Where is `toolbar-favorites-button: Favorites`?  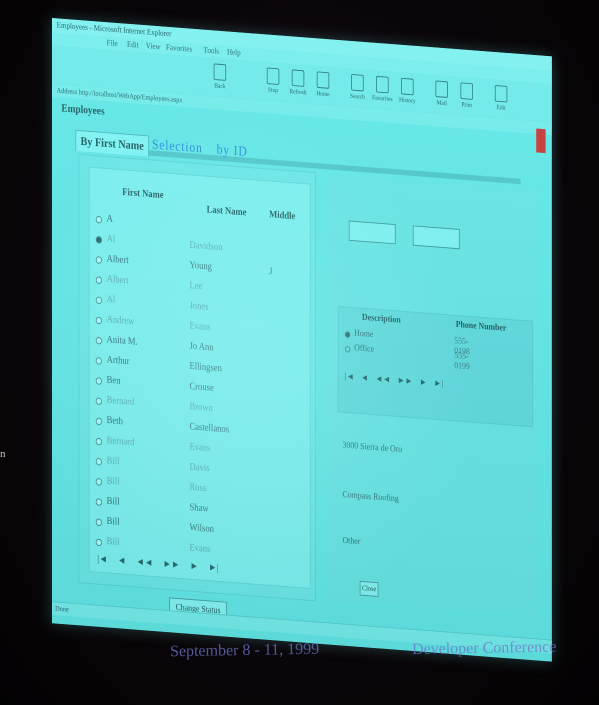
toolbar-favorites-button: Favorites is located at coordinates (382, 90).